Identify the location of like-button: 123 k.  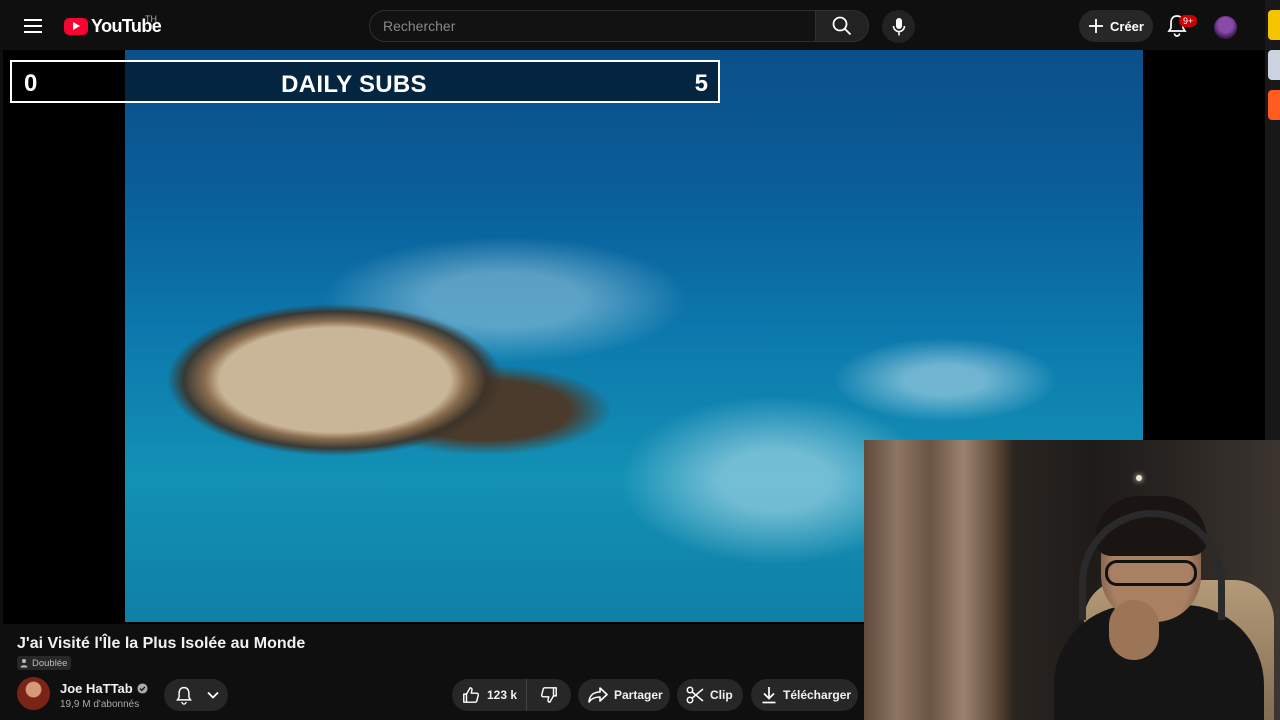
(489, 695).